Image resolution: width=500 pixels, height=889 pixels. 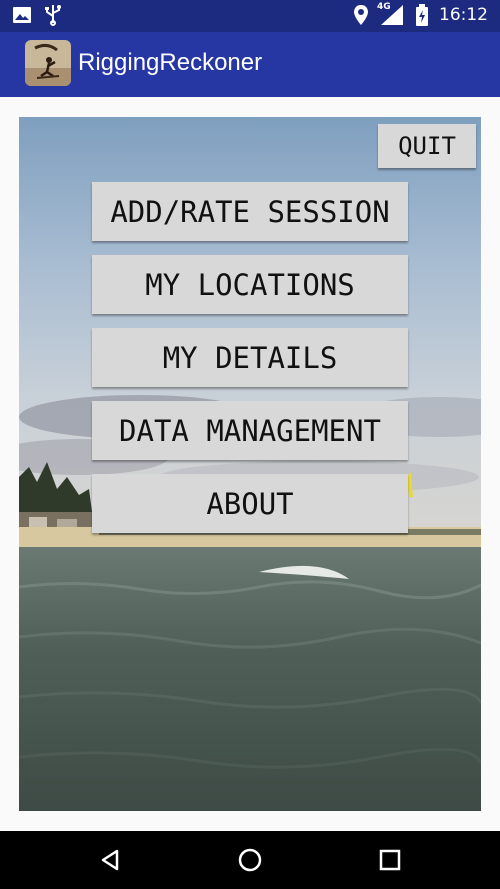 What do you see at coordinates (250, 211) in the screenshot?
I see `add-rate-session-button: ADD/RATE SESSION` at bounding box center [250, 211].